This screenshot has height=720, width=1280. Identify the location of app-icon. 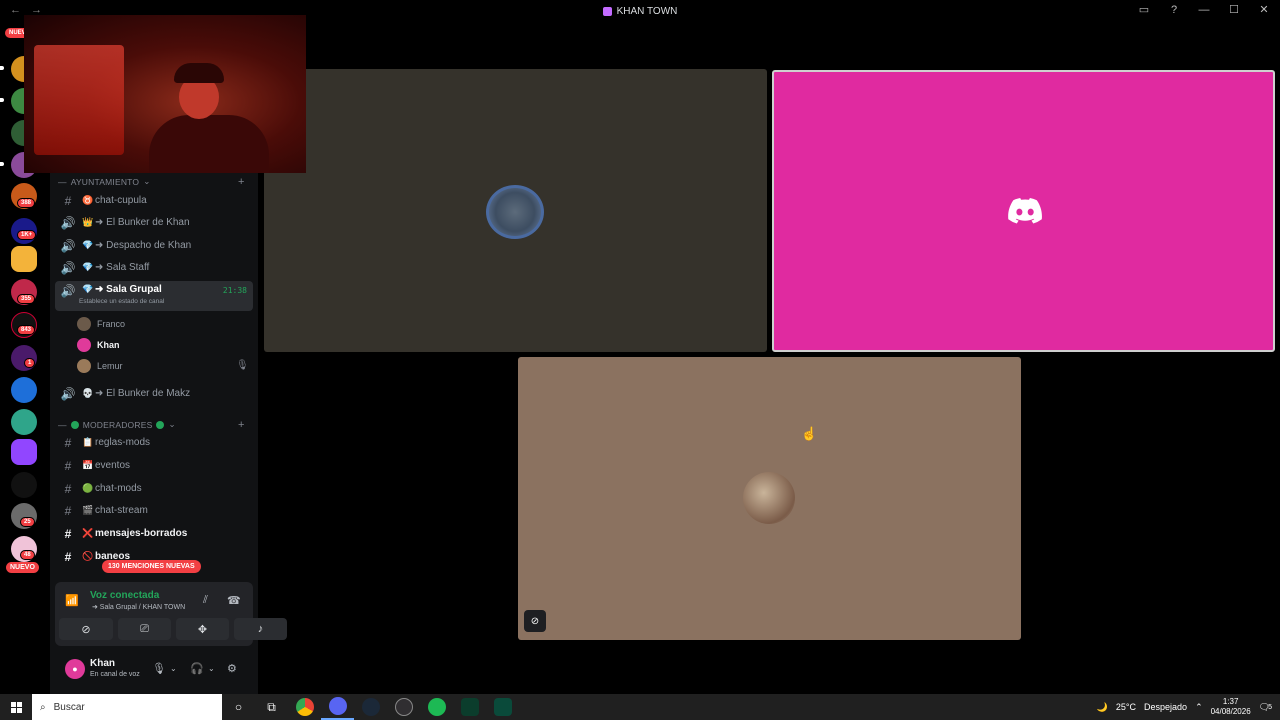
(502, 707).